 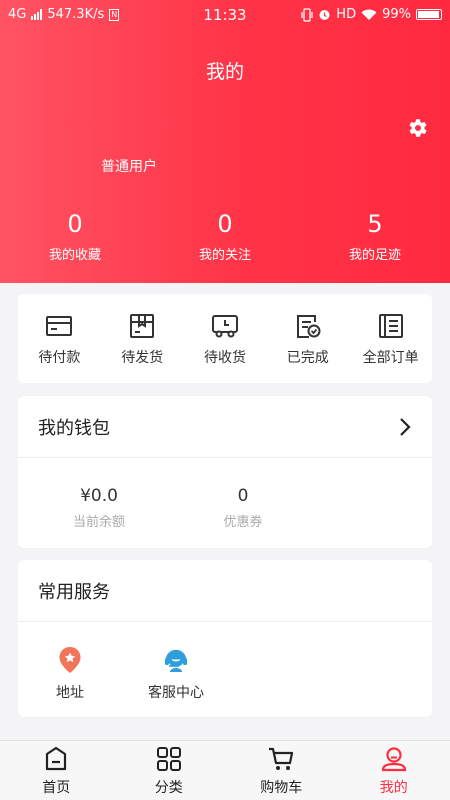 What do you see at coordinates (142, 326) in the screenshot?
I see `box-icon` at bounding box center [142, 326].